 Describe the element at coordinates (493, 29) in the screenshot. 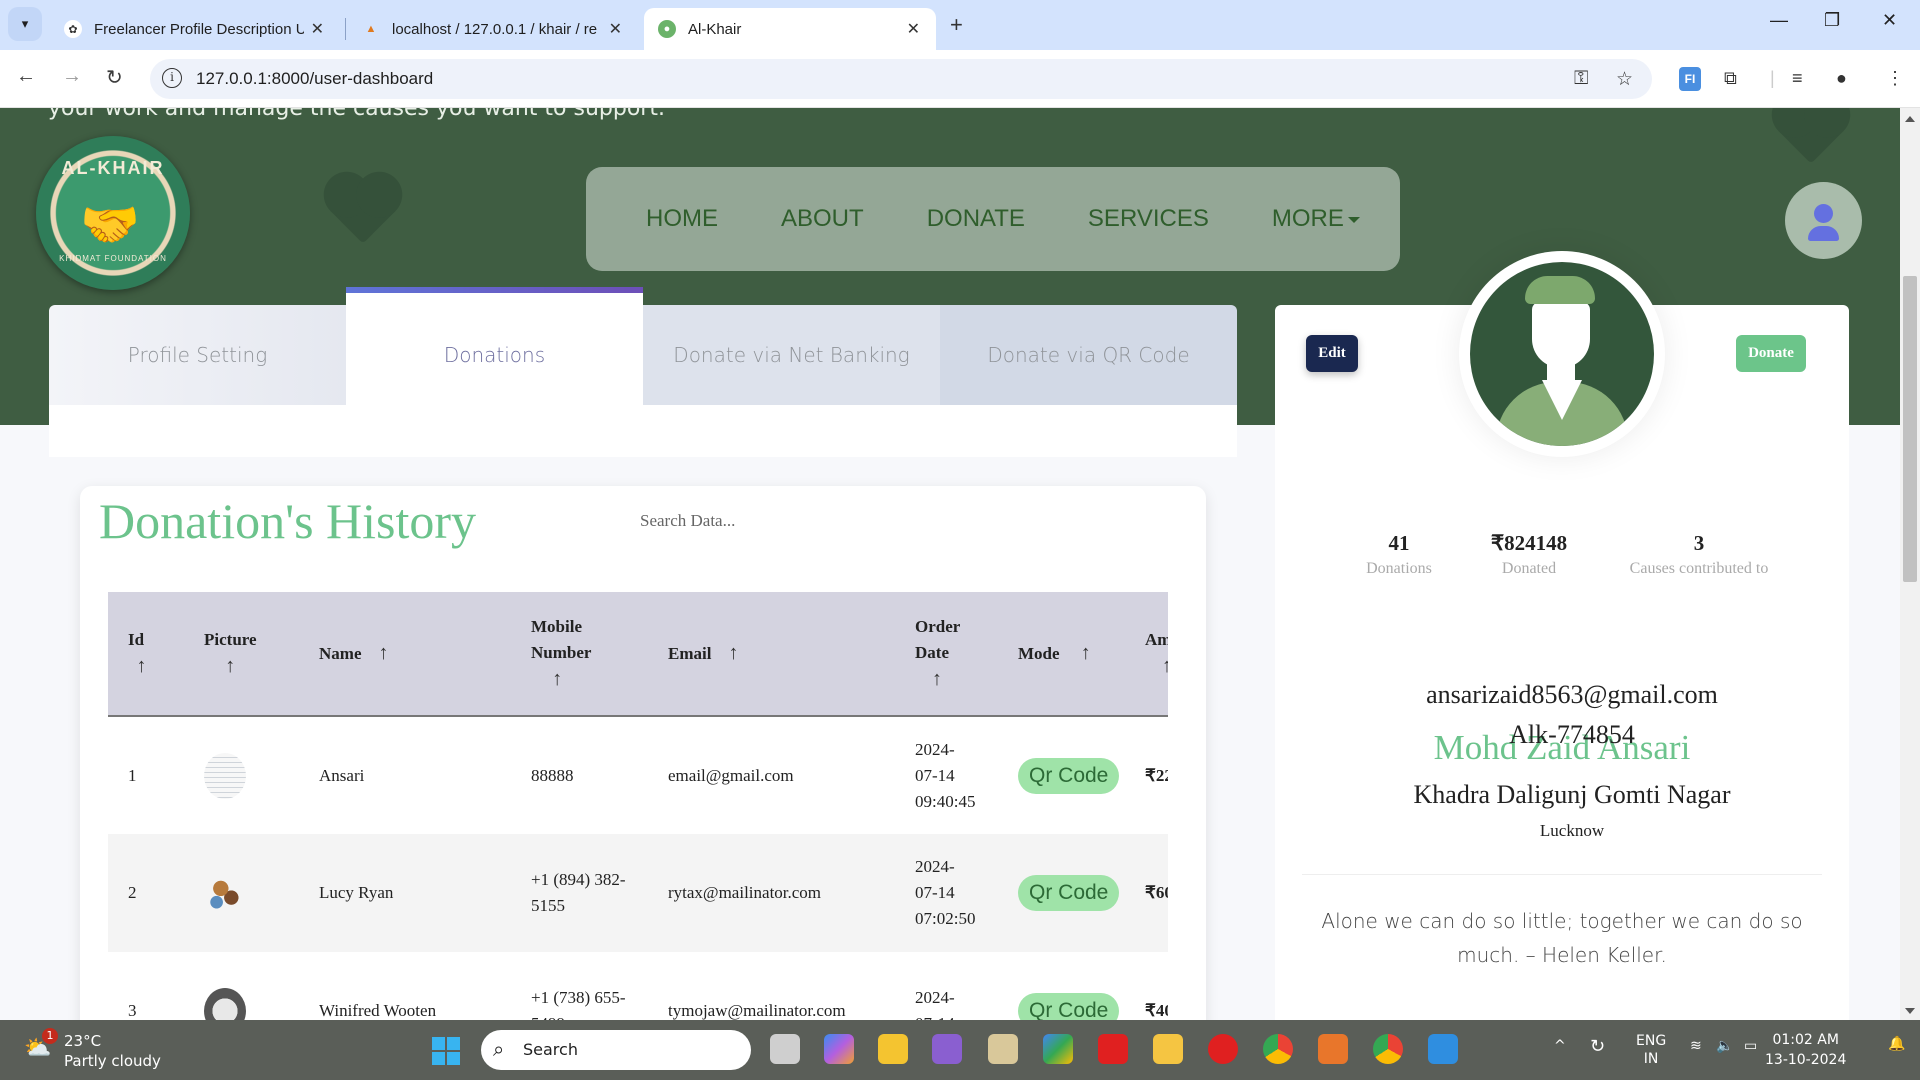

I see `browser-tab-2: ▲ localhost / 127.0.0.1 / khair / re ✕` at that location.